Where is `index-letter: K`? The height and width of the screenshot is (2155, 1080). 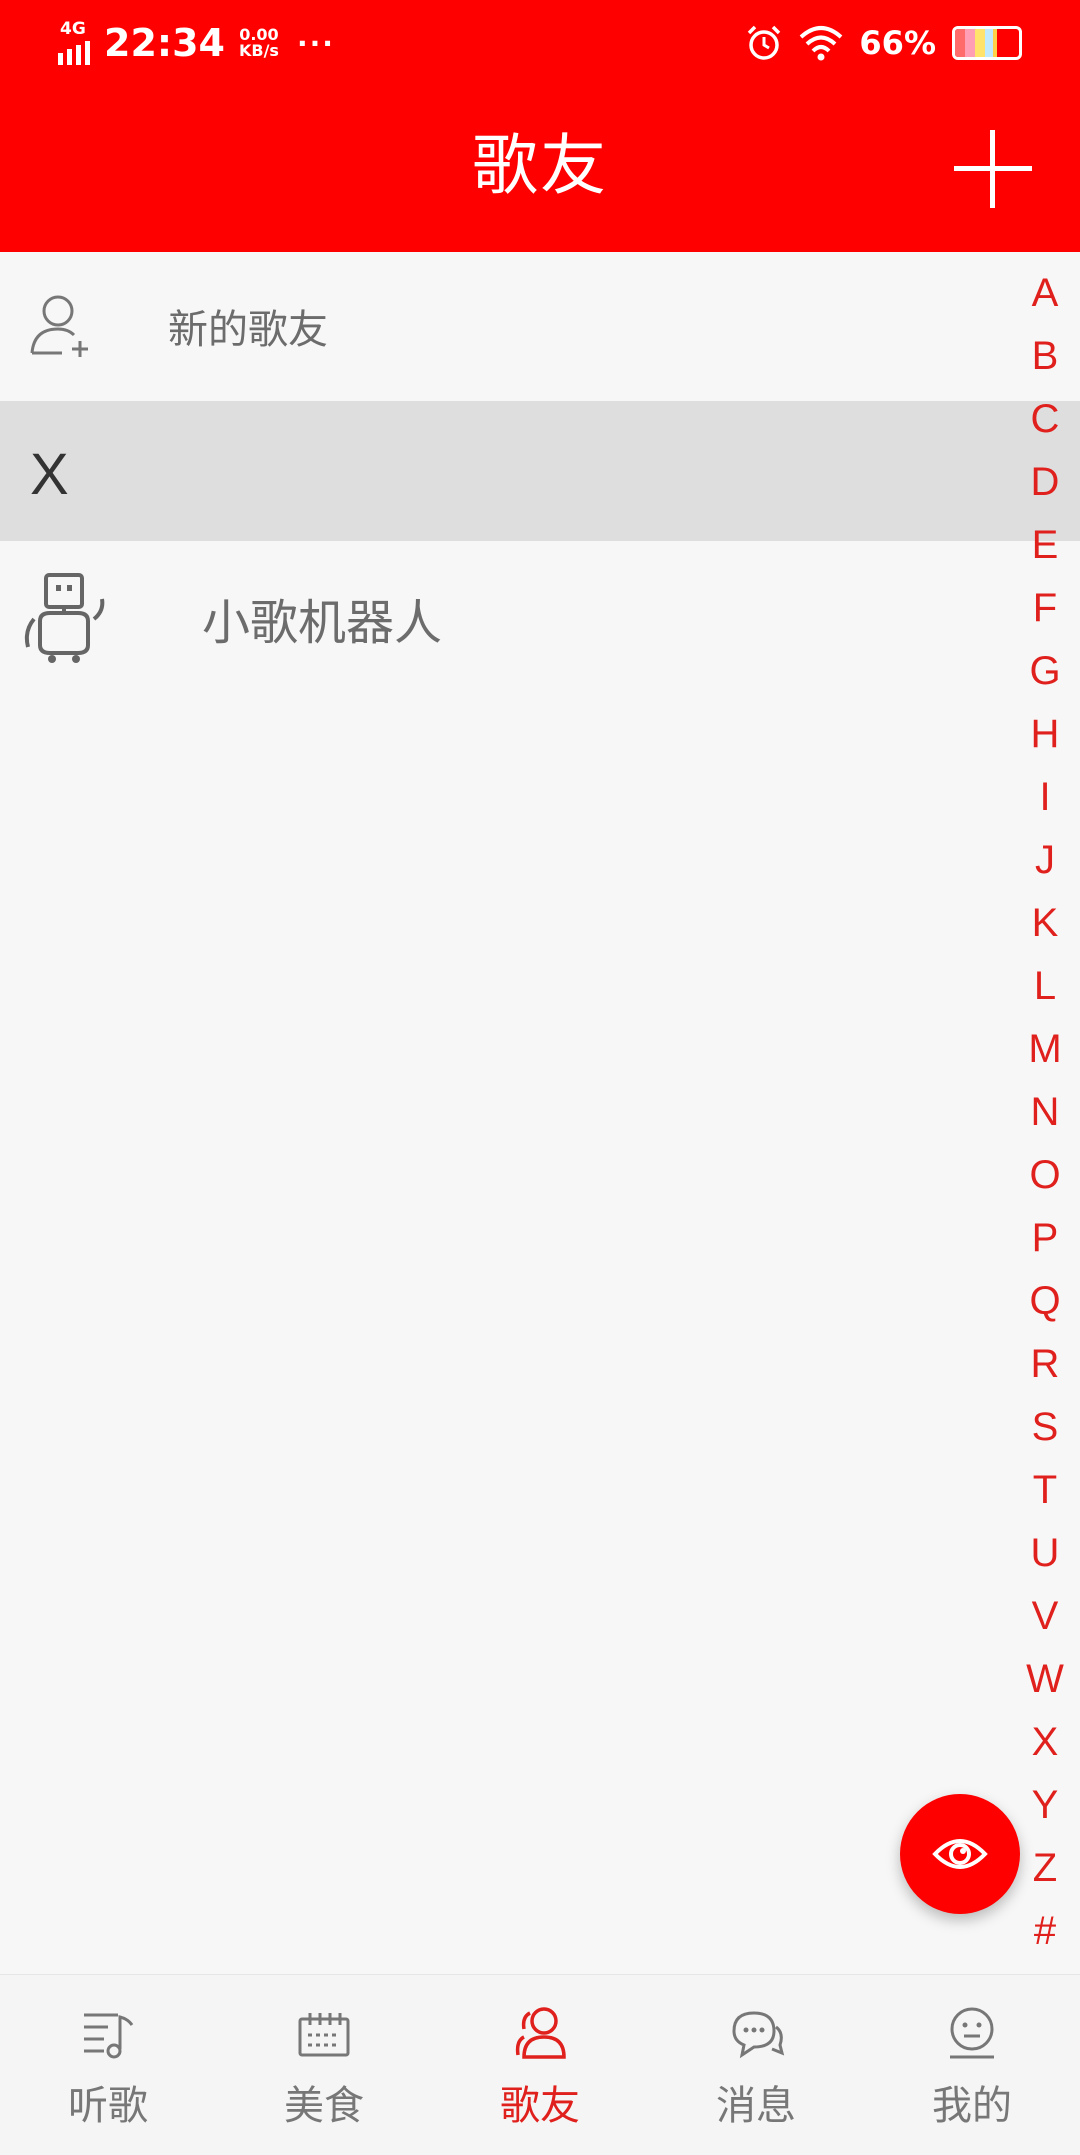
index-letter: K is located at coordinates (1045, 923).